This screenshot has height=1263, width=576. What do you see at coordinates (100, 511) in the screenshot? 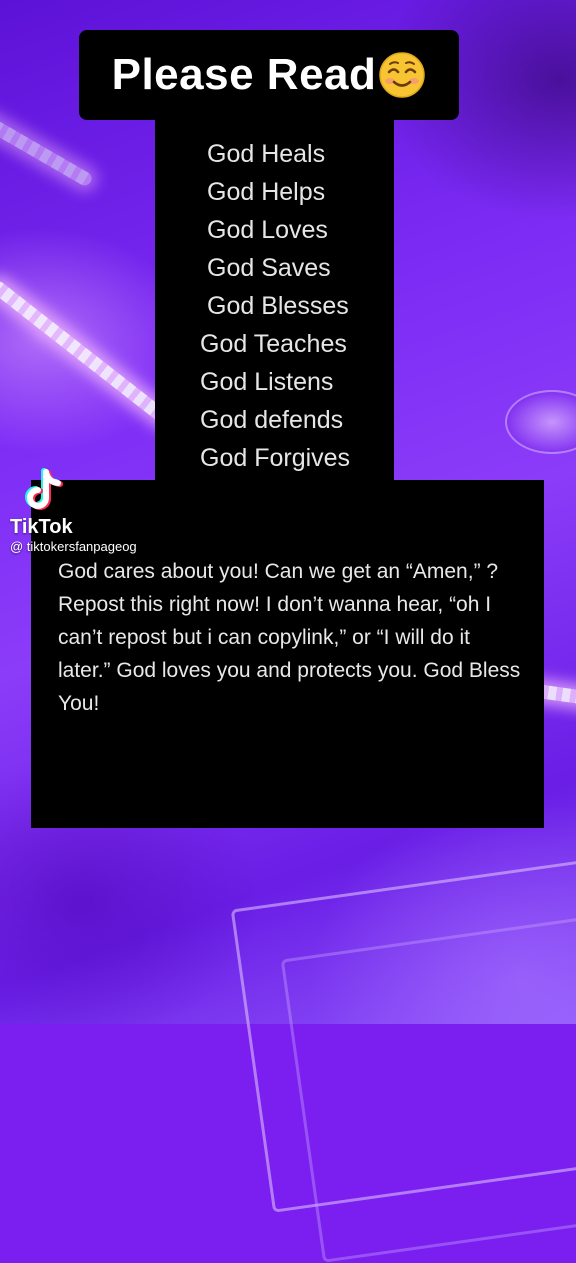
I see `tiktok-watermark: TikTok @ tiktokersfanpageog` at bounding box center [100, 511].